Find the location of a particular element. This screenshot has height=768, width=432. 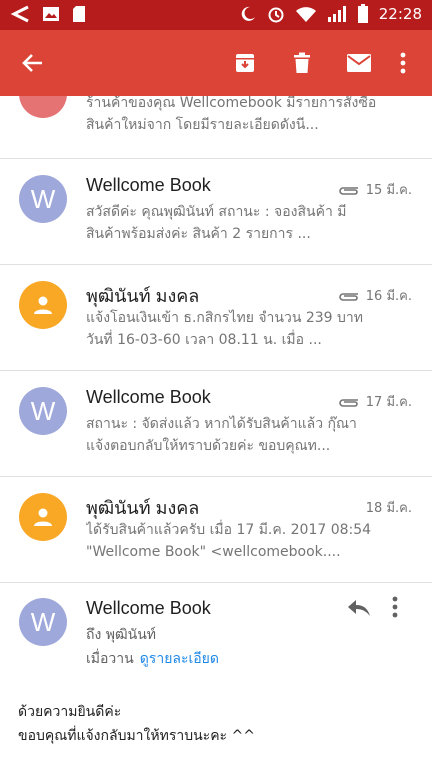

moon-icon is located at coordinates (248, 13).